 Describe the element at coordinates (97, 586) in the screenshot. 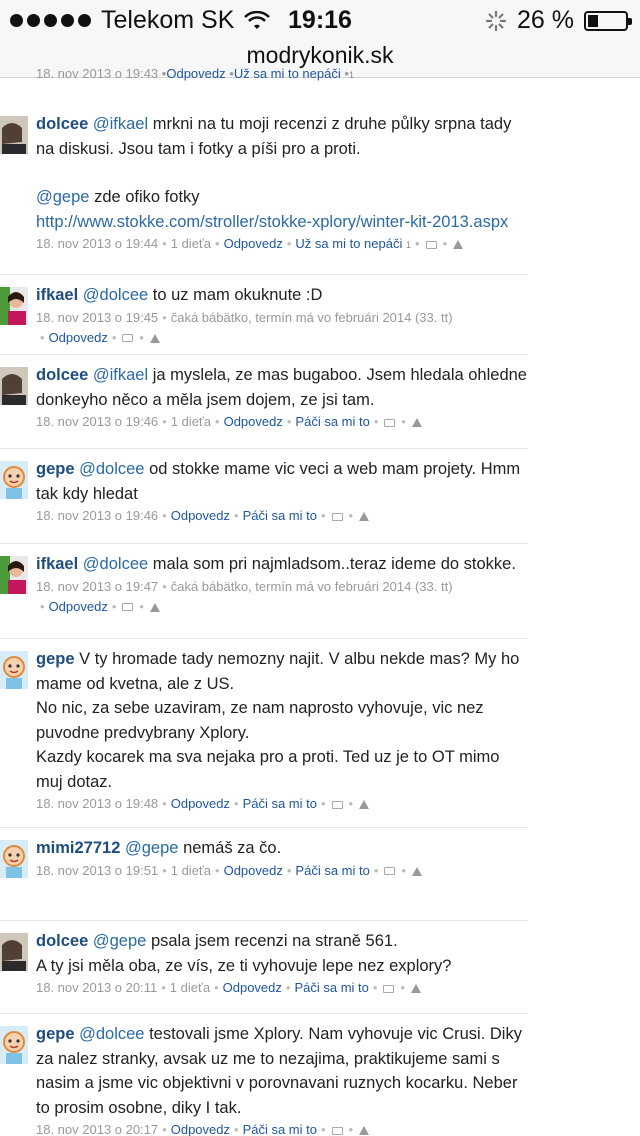

I see `comment-date: 18. nov 2013 o 19:47` at that location.